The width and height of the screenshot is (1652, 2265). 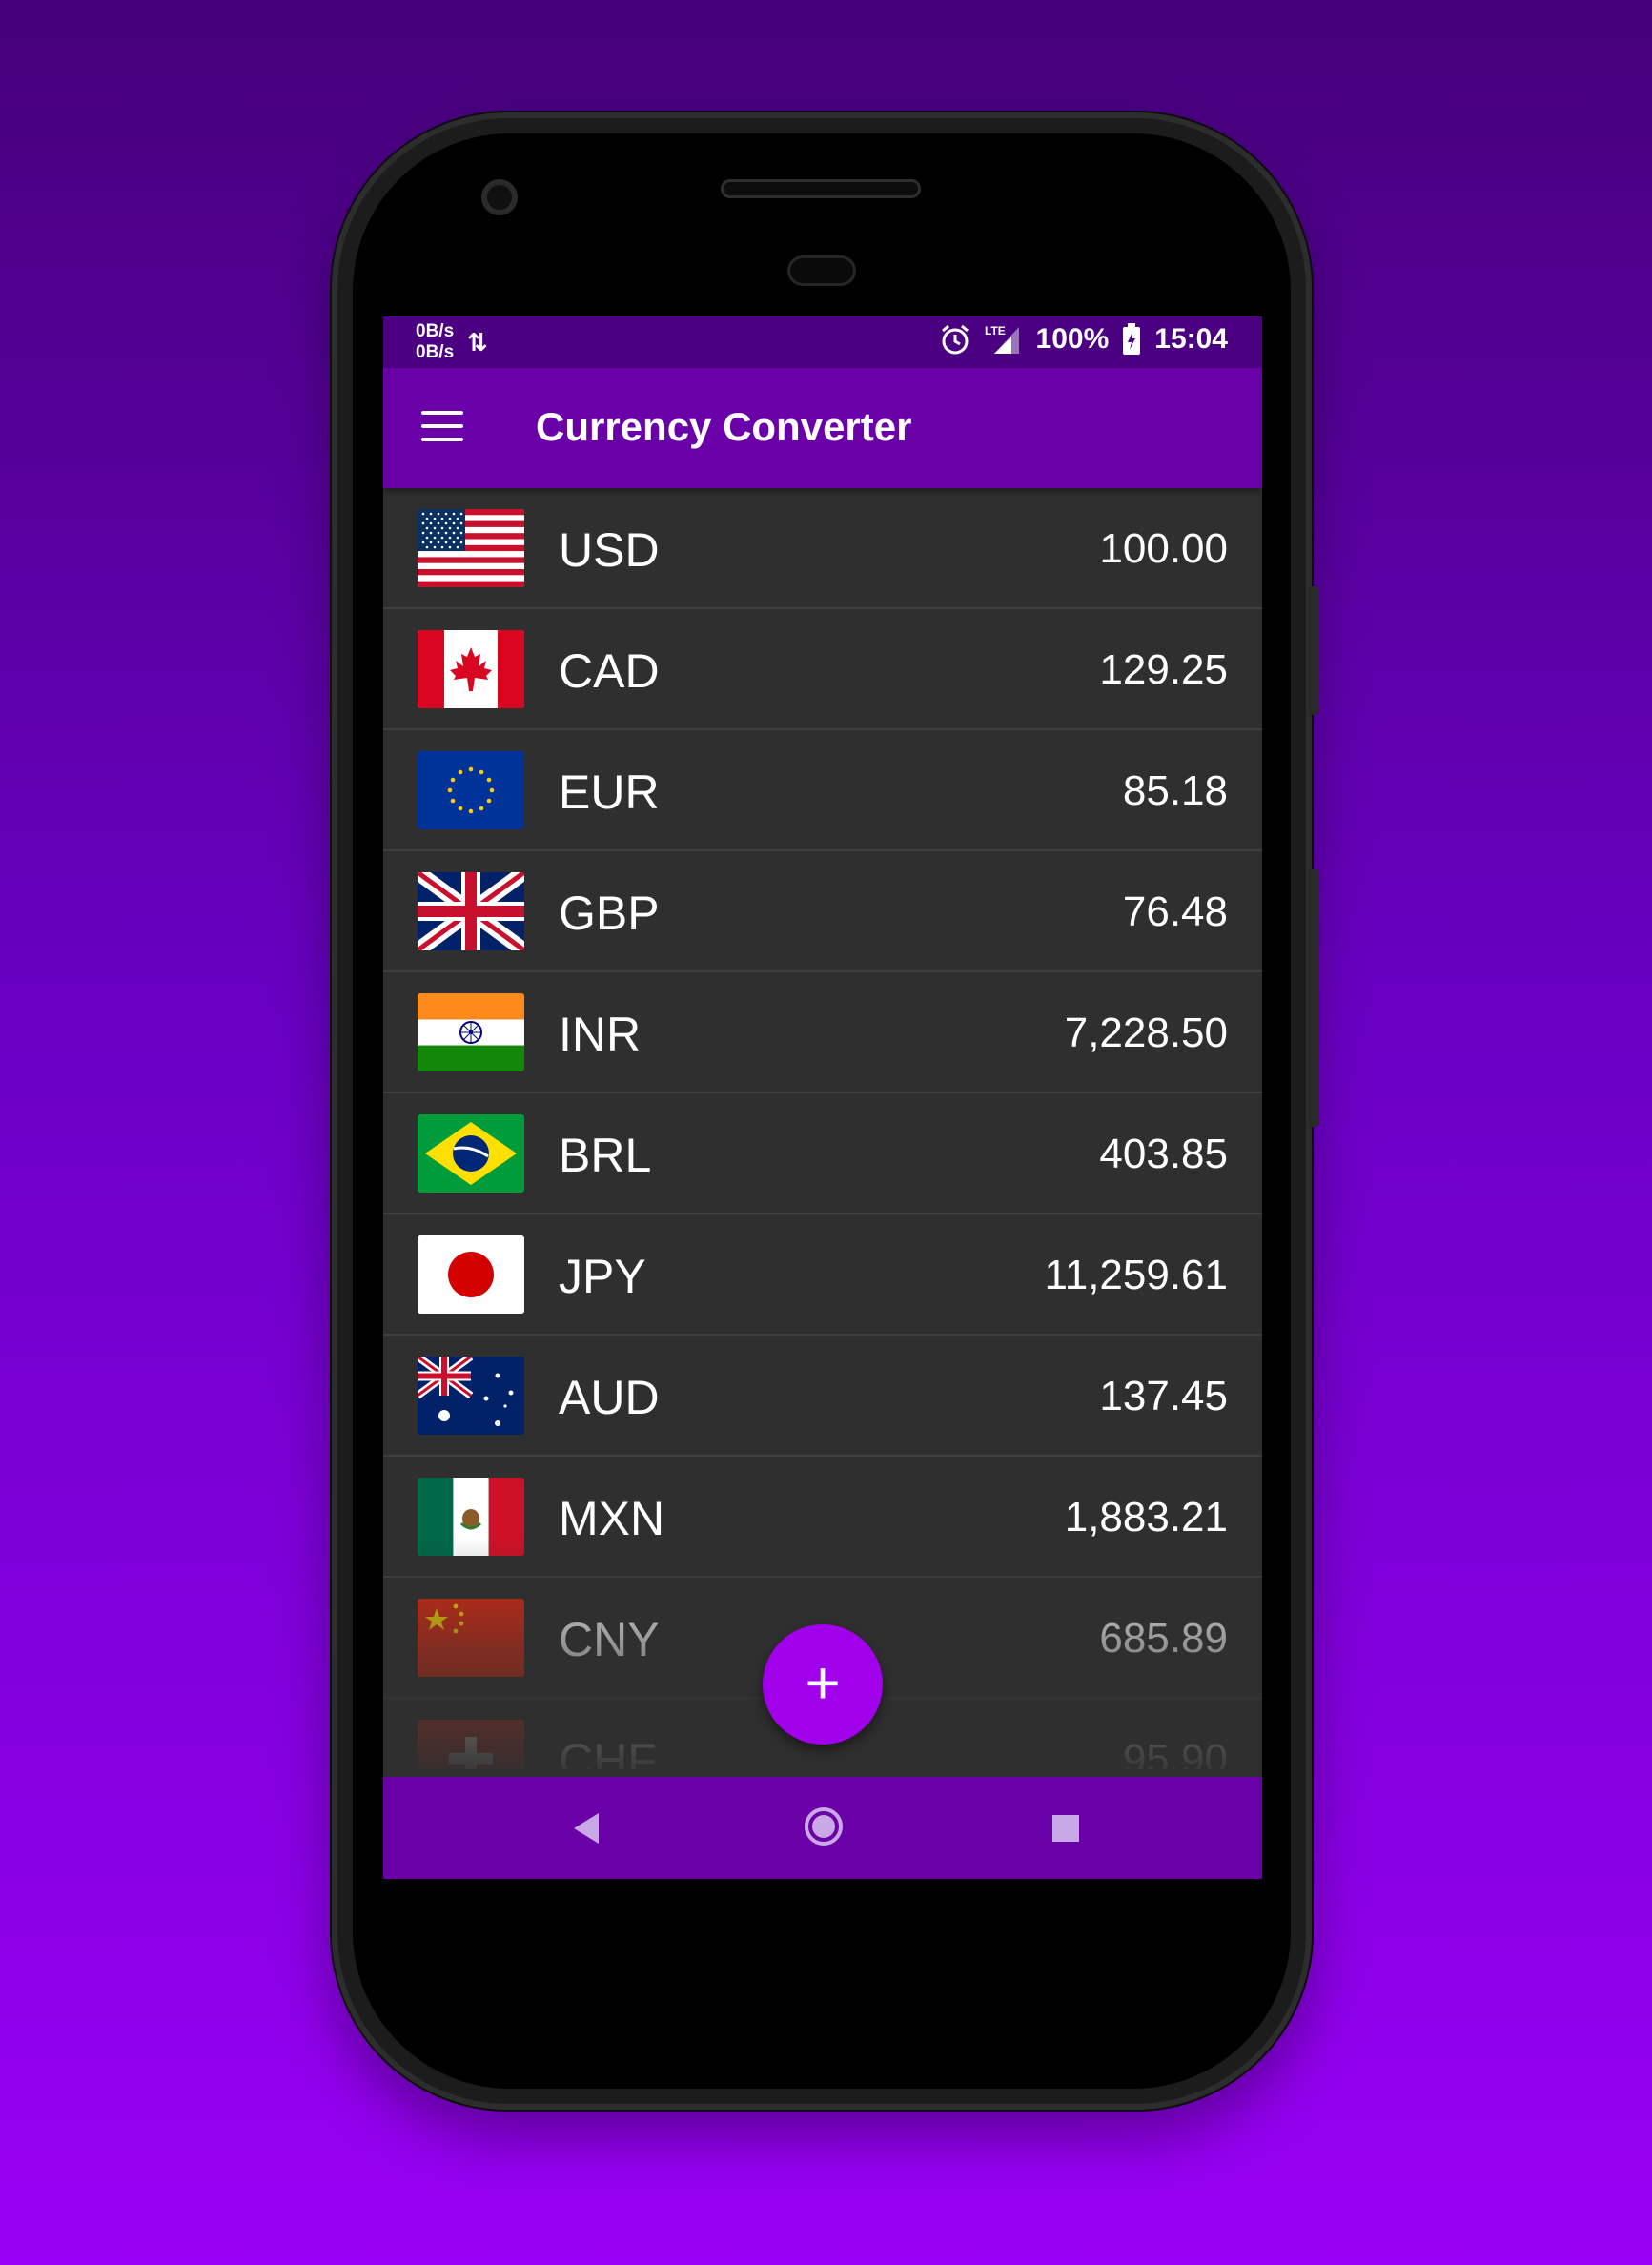 I want to click on add-currency-button: +, so click(x=823, y=1684).